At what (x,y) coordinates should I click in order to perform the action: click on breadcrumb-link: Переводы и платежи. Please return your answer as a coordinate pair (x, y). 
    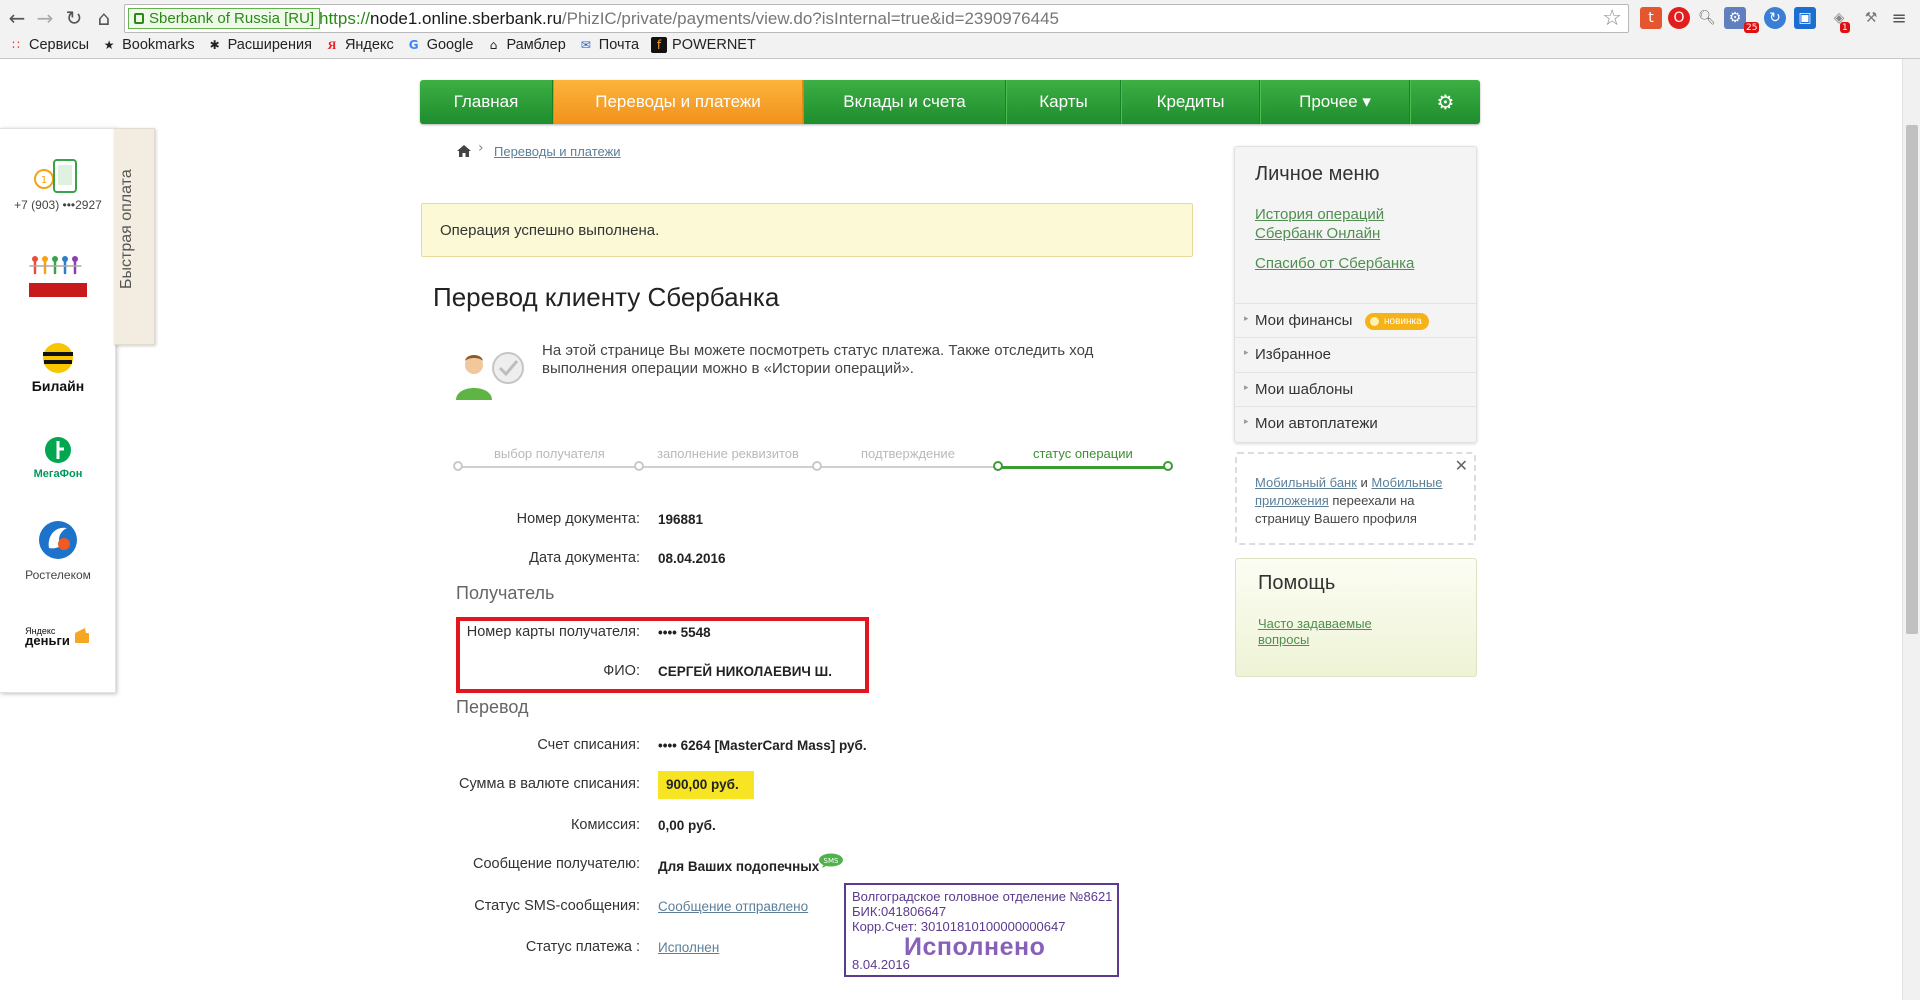
    Looking at the image, I should click on (557, 151).